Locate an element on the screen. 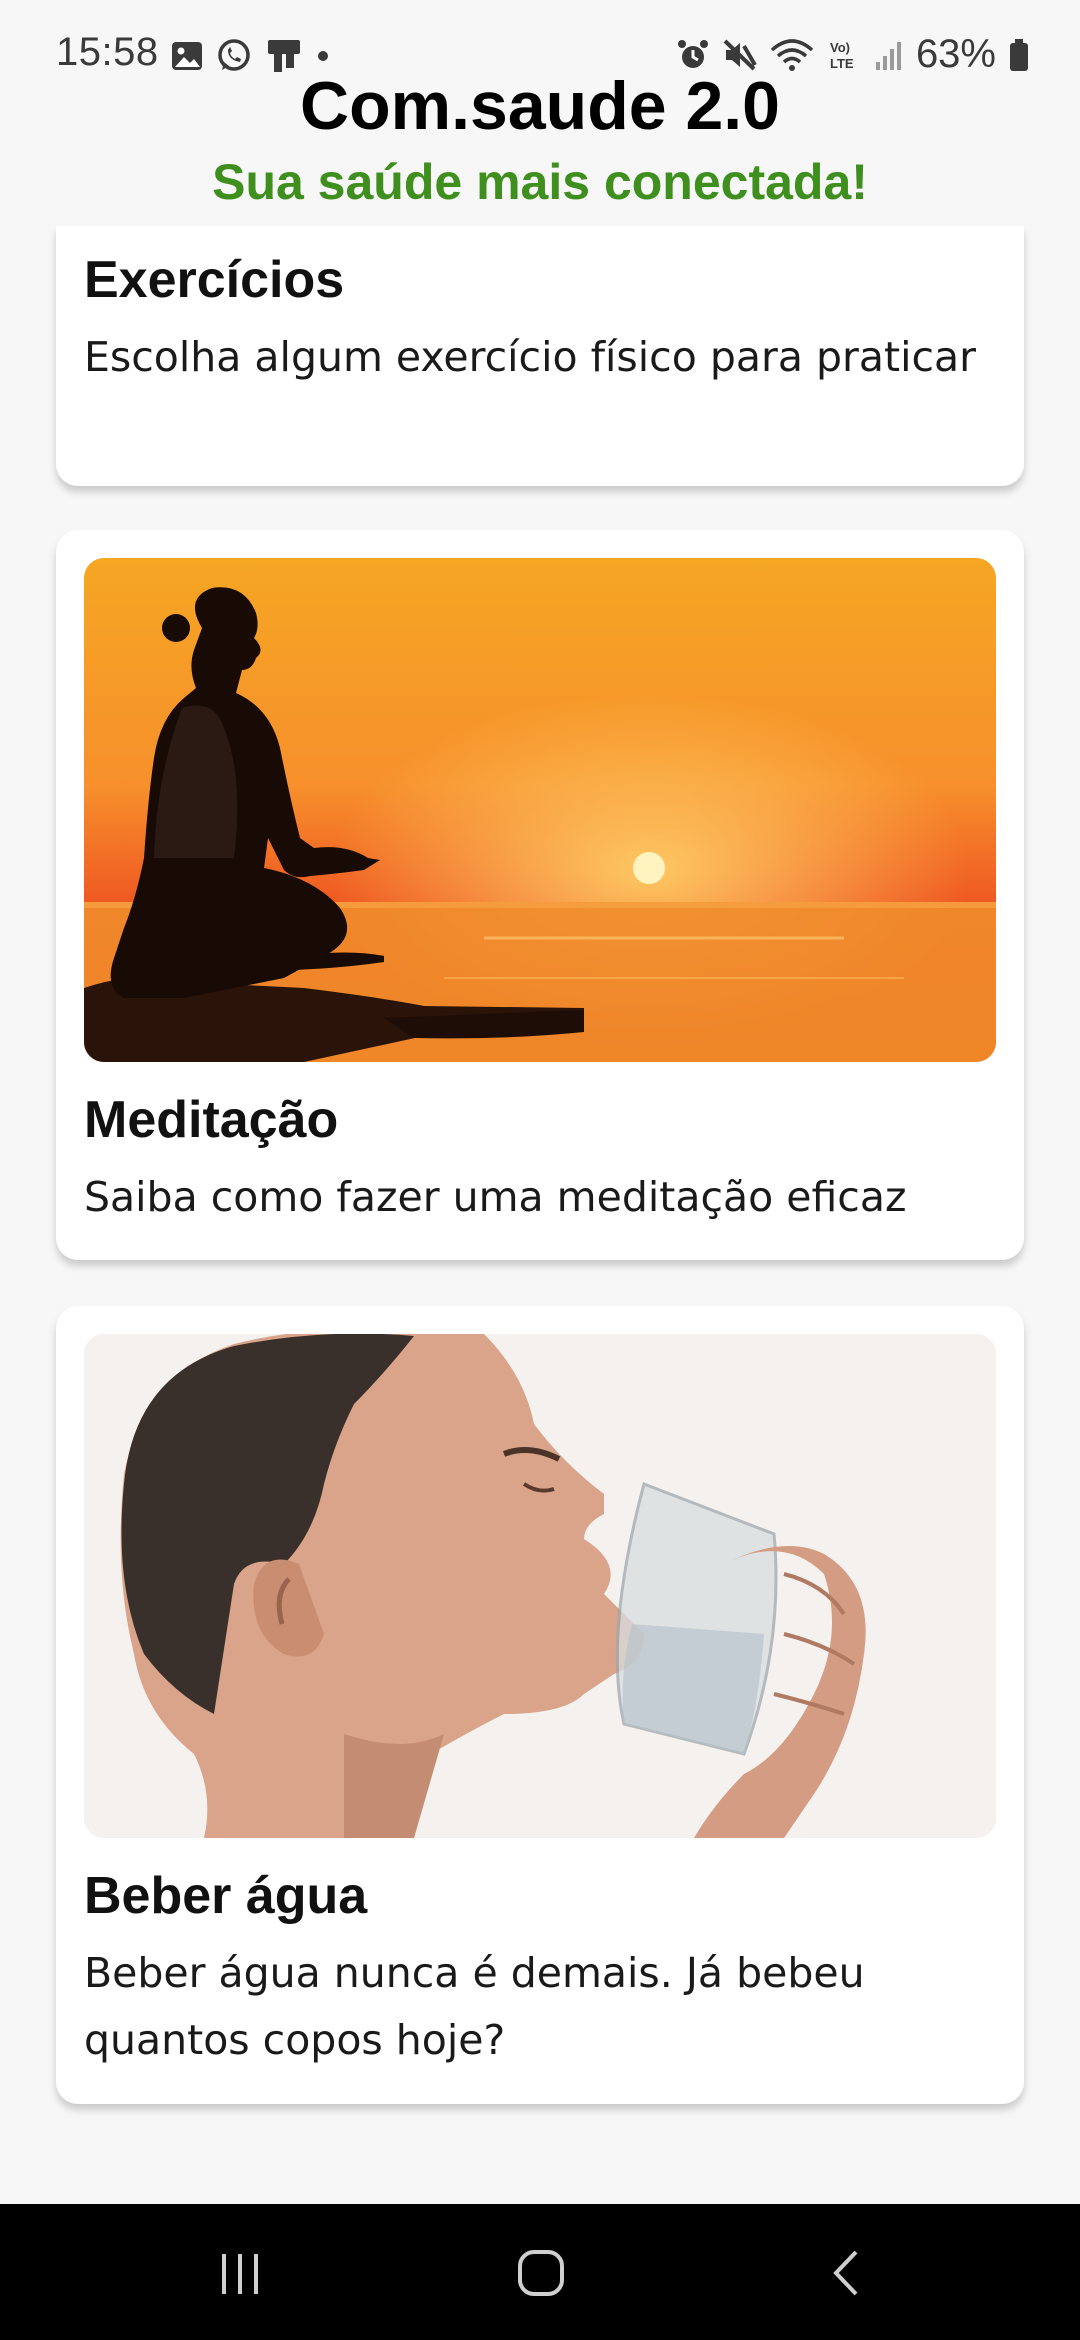 This screenshot has width=1080, height=2340. recents-icon is located at coordinates (240, 2274).